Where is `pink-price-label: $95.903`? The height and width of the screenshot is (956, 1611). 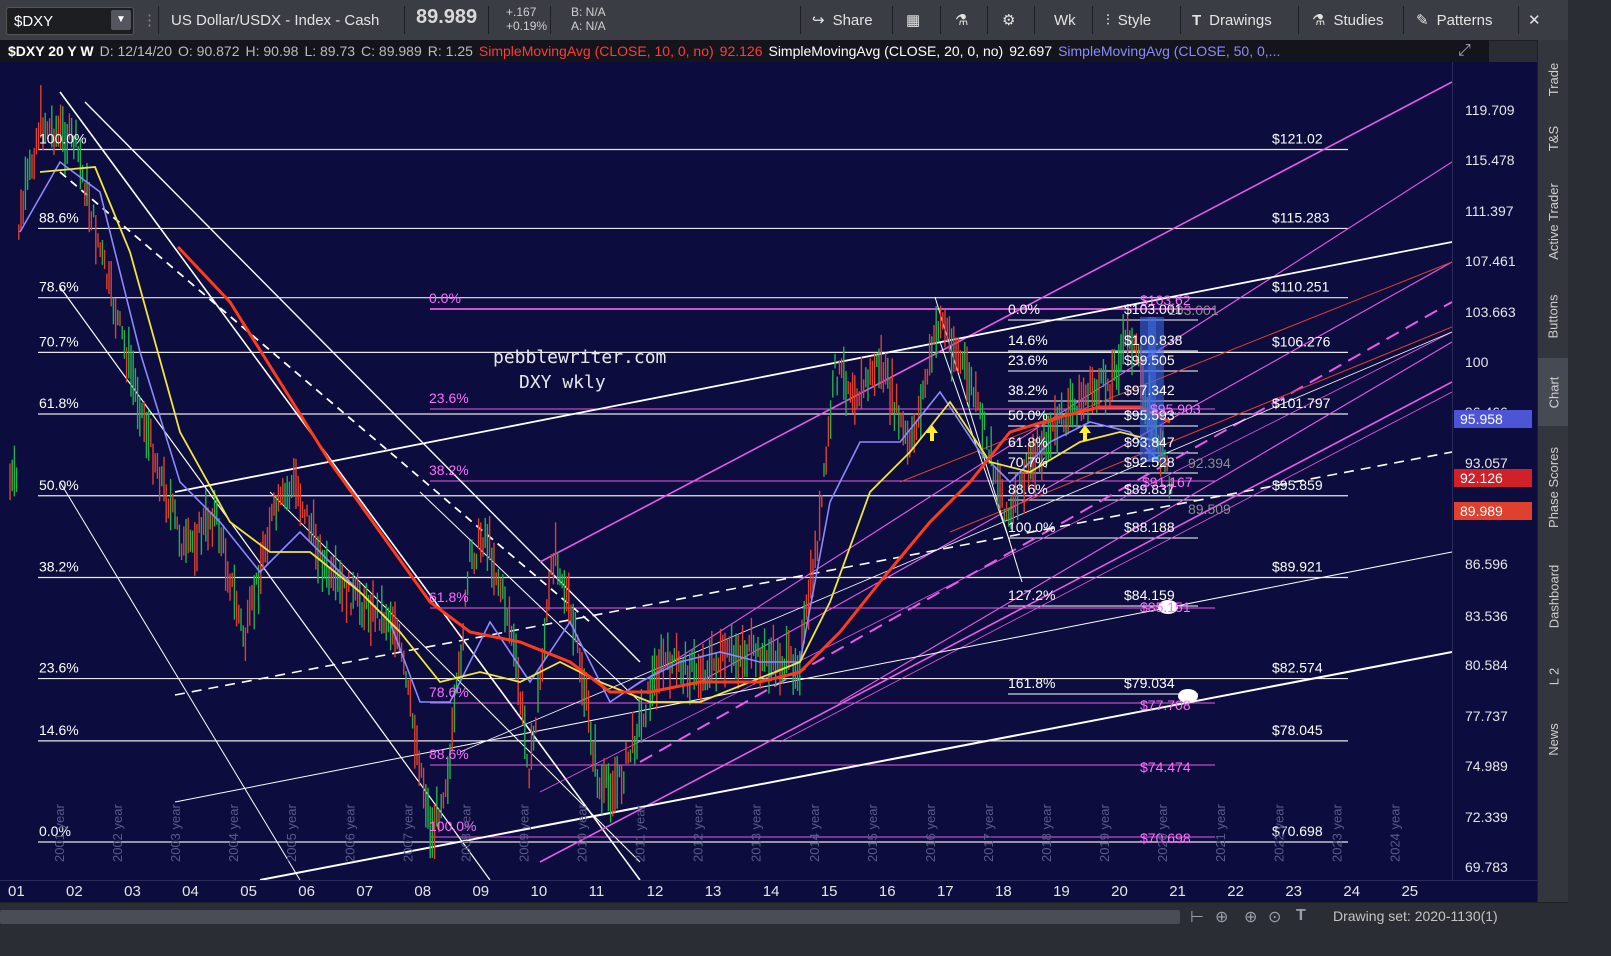 pink-price-label: $95.903 is located at coordinates (1175, 409).